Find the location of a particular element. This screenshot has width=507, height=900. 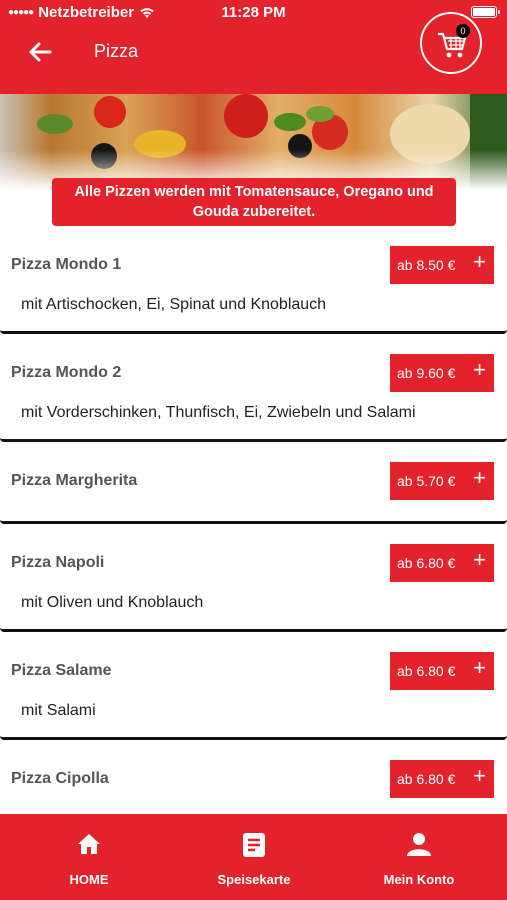

hero-image is located at coordinates (253, 142).